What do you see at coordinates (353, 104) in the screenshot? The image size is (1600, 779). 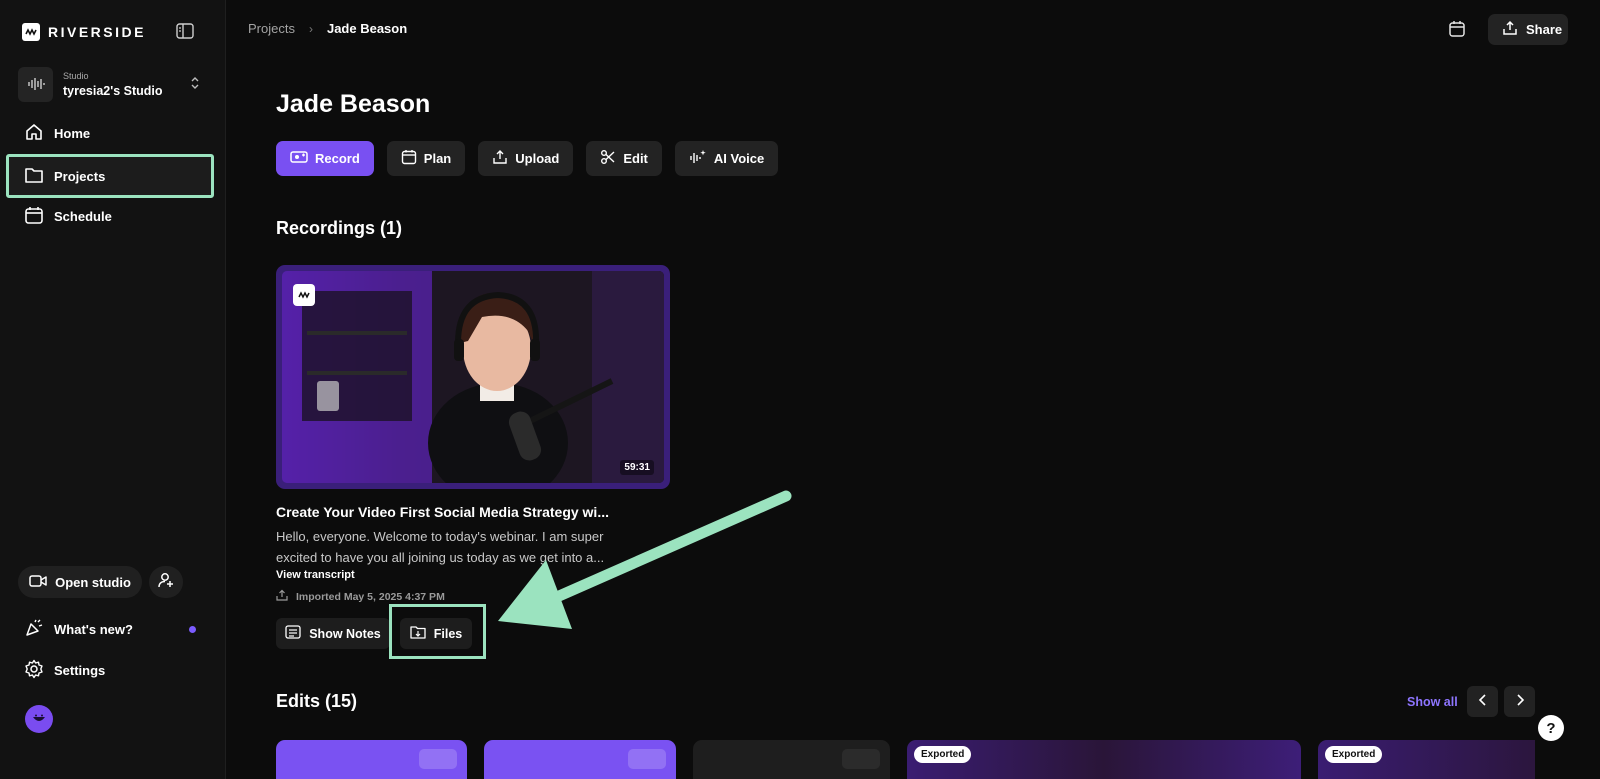 I see `page-title: Jade Beason` at bounding box center [353, 104].